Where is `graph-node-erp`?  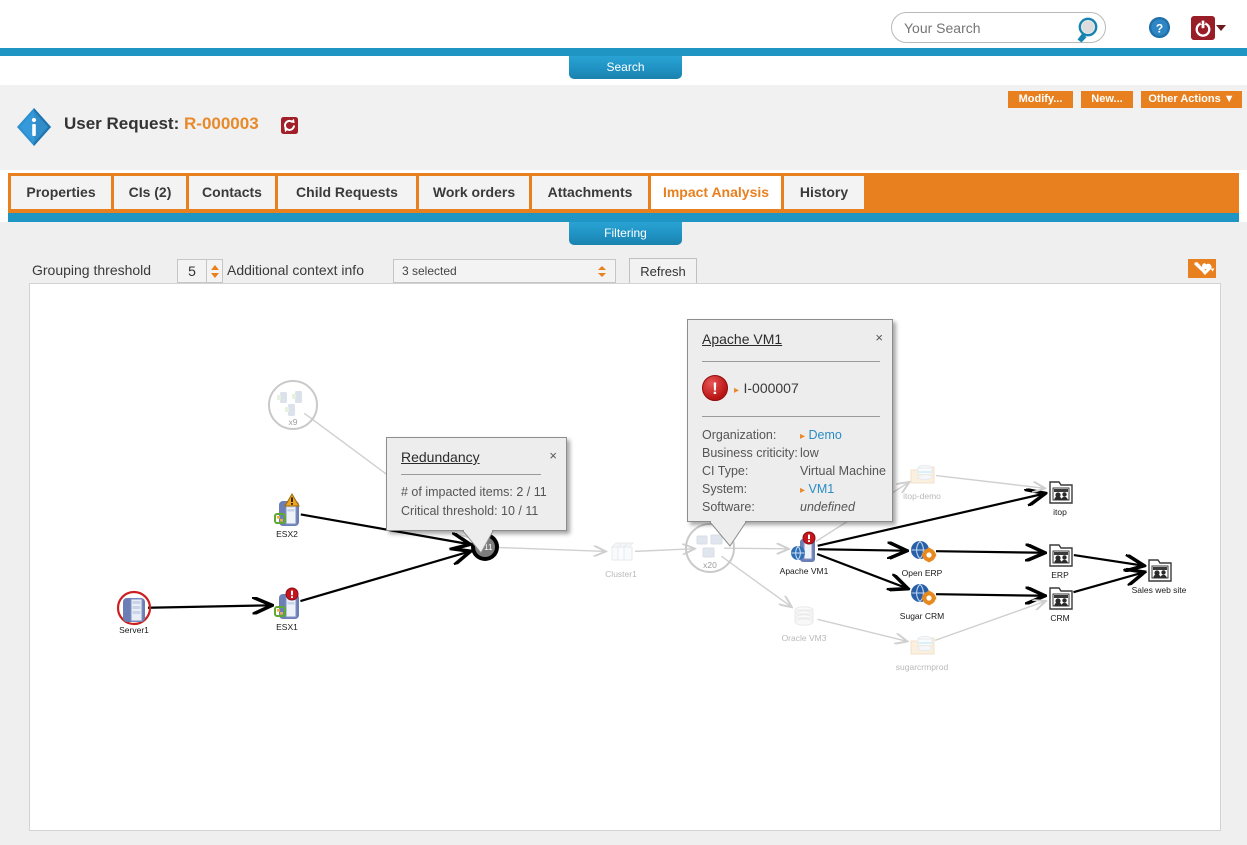 graph-node-erp is located at coordinates (1061, 555).